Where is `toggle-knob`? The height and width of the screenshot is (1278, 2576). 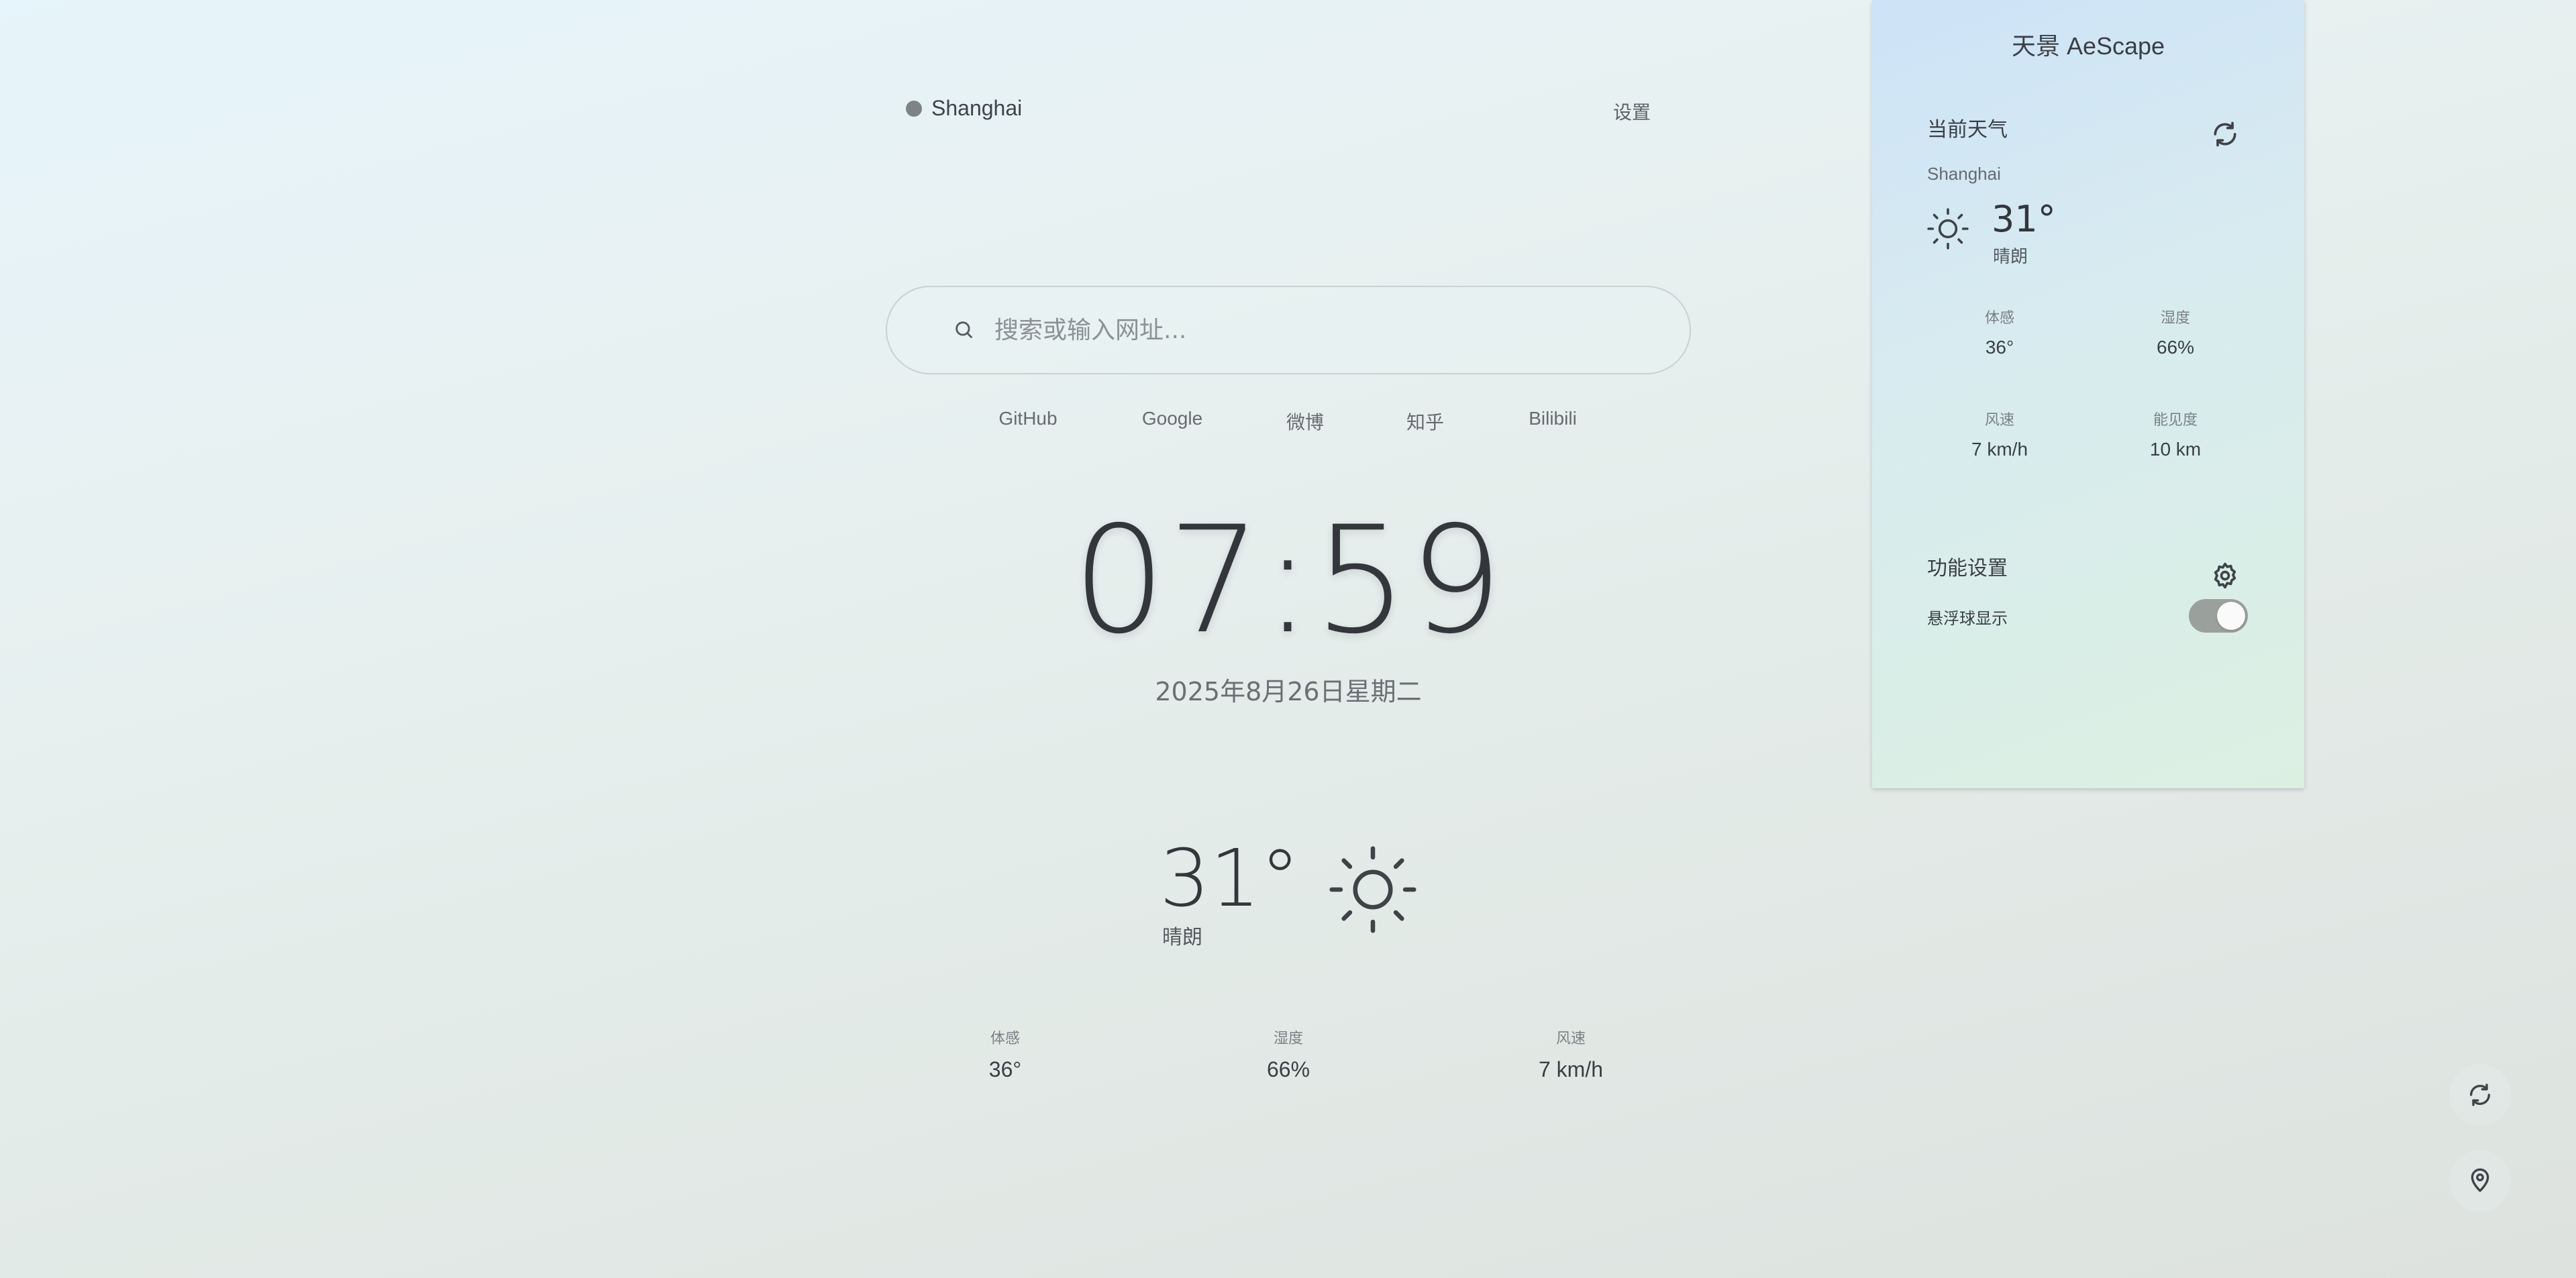 toggle-knob is located at coordinates (2231, 616).